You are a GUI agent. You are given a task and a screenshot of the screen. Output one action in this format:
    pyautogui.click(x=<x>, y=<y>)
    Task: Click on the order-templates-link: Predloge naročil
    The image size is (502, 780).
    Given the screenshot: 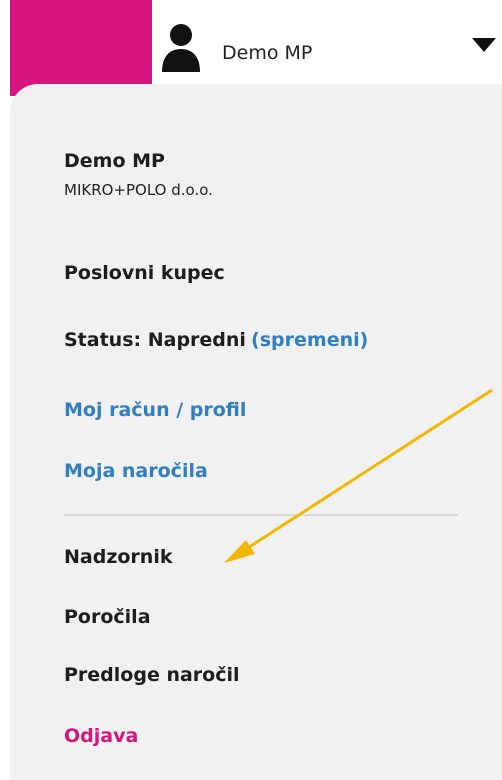 What is the action you would take?
    pyautogui.click(x=152, y=675)
    